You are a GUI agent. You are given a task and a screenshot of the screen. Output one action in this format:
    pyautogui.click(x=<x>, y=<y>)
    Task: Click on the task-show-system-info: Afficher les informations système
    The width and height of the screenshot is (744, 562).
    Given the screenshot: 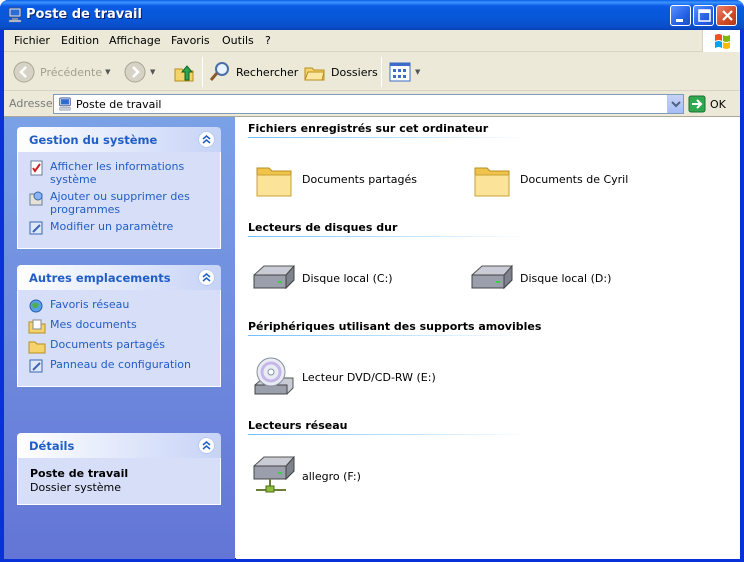 What is the action you would take?
    pyautogui.click(x=120, y=173)
    